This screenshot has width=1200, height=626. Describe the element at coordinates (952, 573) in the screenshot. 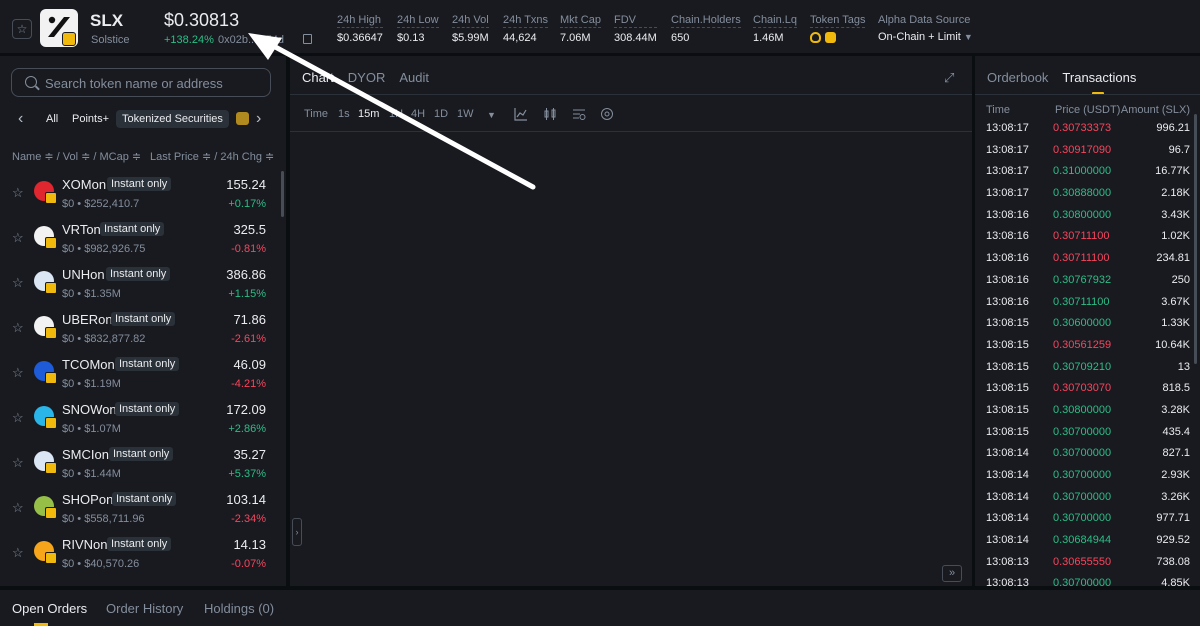

I see `double-arrow-icon: »` at that location.